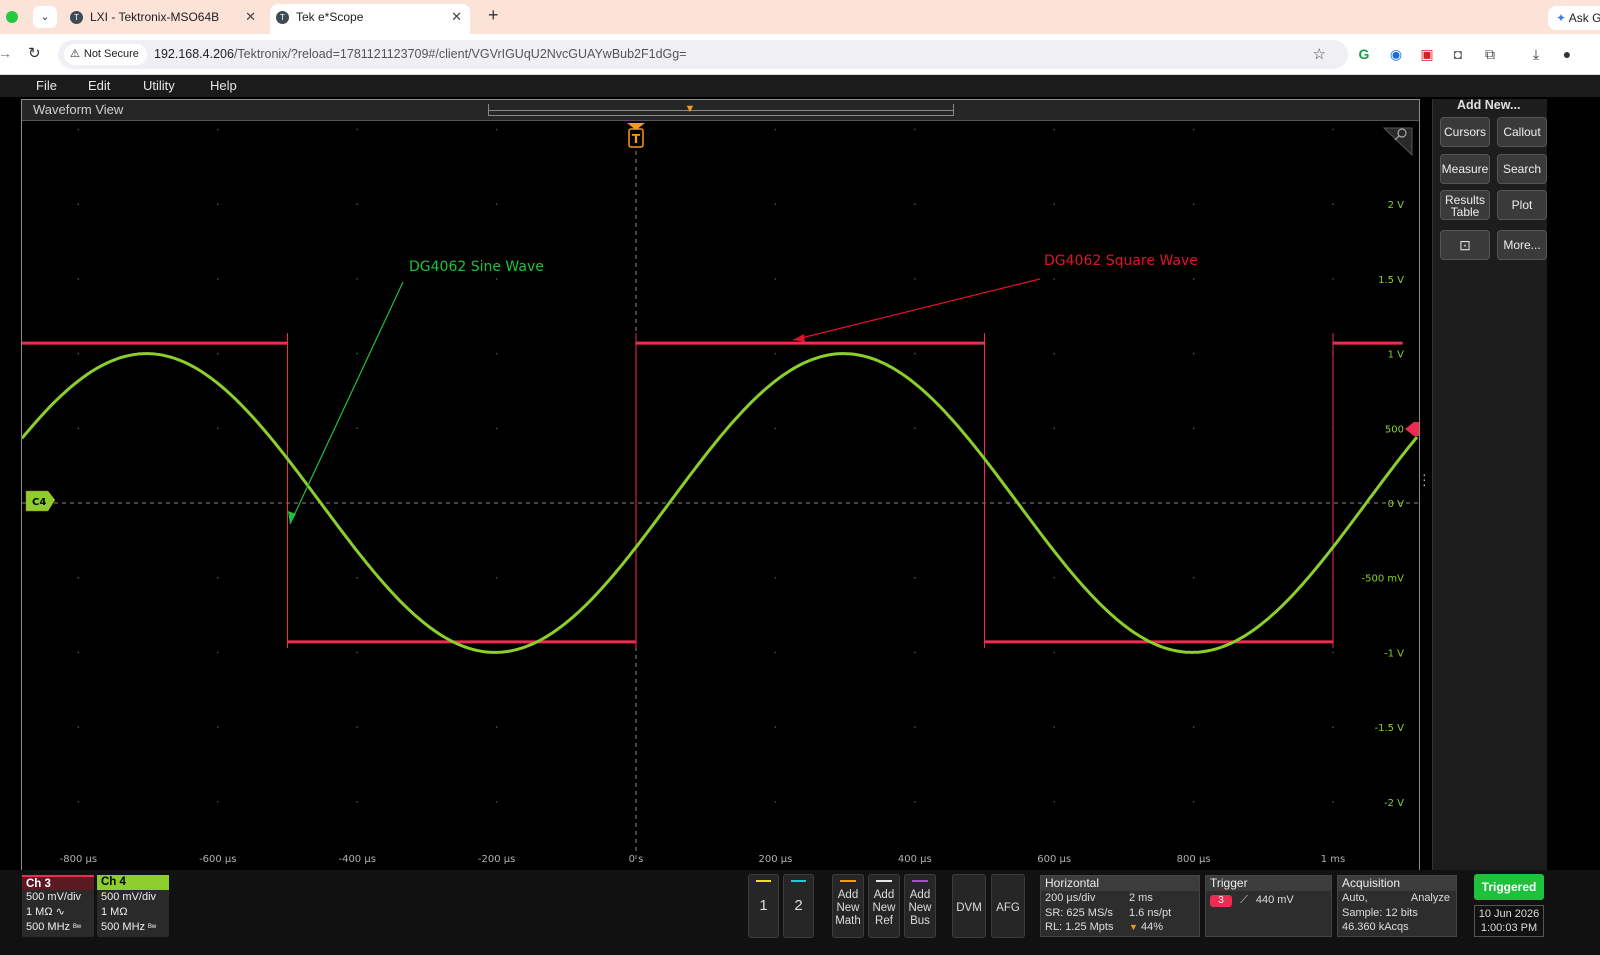  Describe the element at coordinates (1522, 169) in the screenshot. I see `search-button: Search` at that location.